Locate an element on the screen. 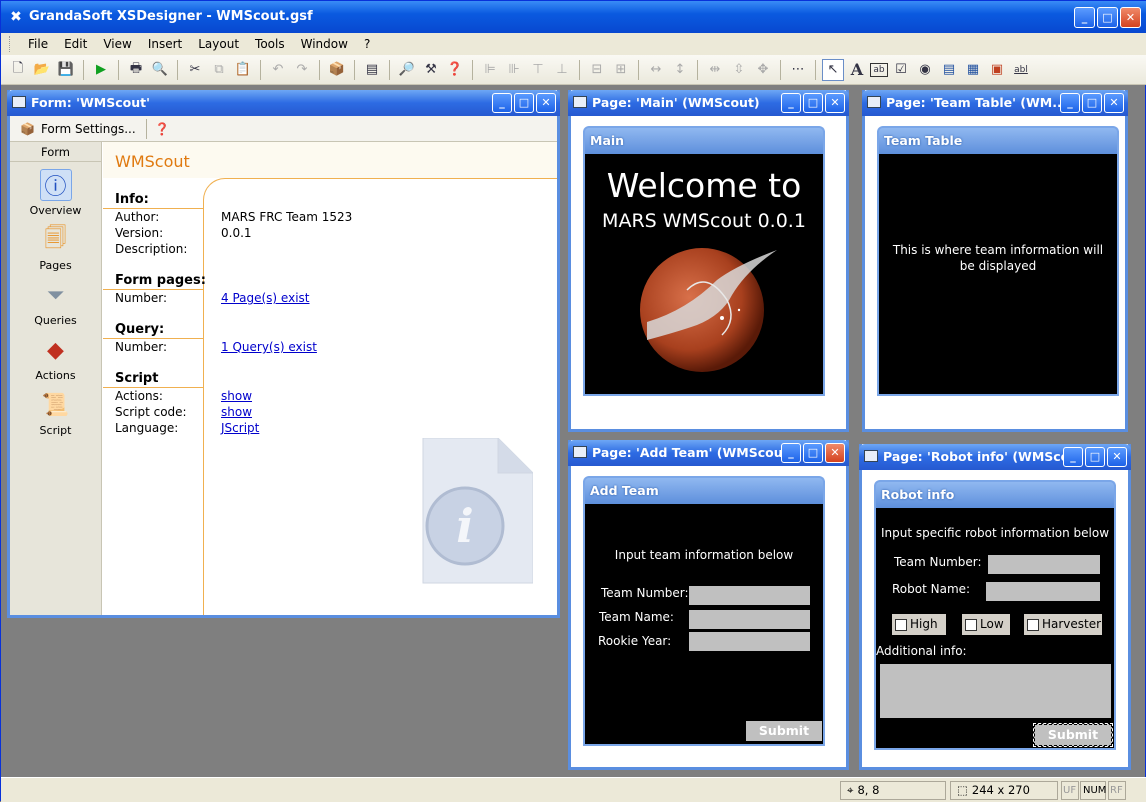 Image resolution: width=1146 pixels, height=802 pixels. align-bottom-icon: ⊥ is located at coordinates (562, 70).